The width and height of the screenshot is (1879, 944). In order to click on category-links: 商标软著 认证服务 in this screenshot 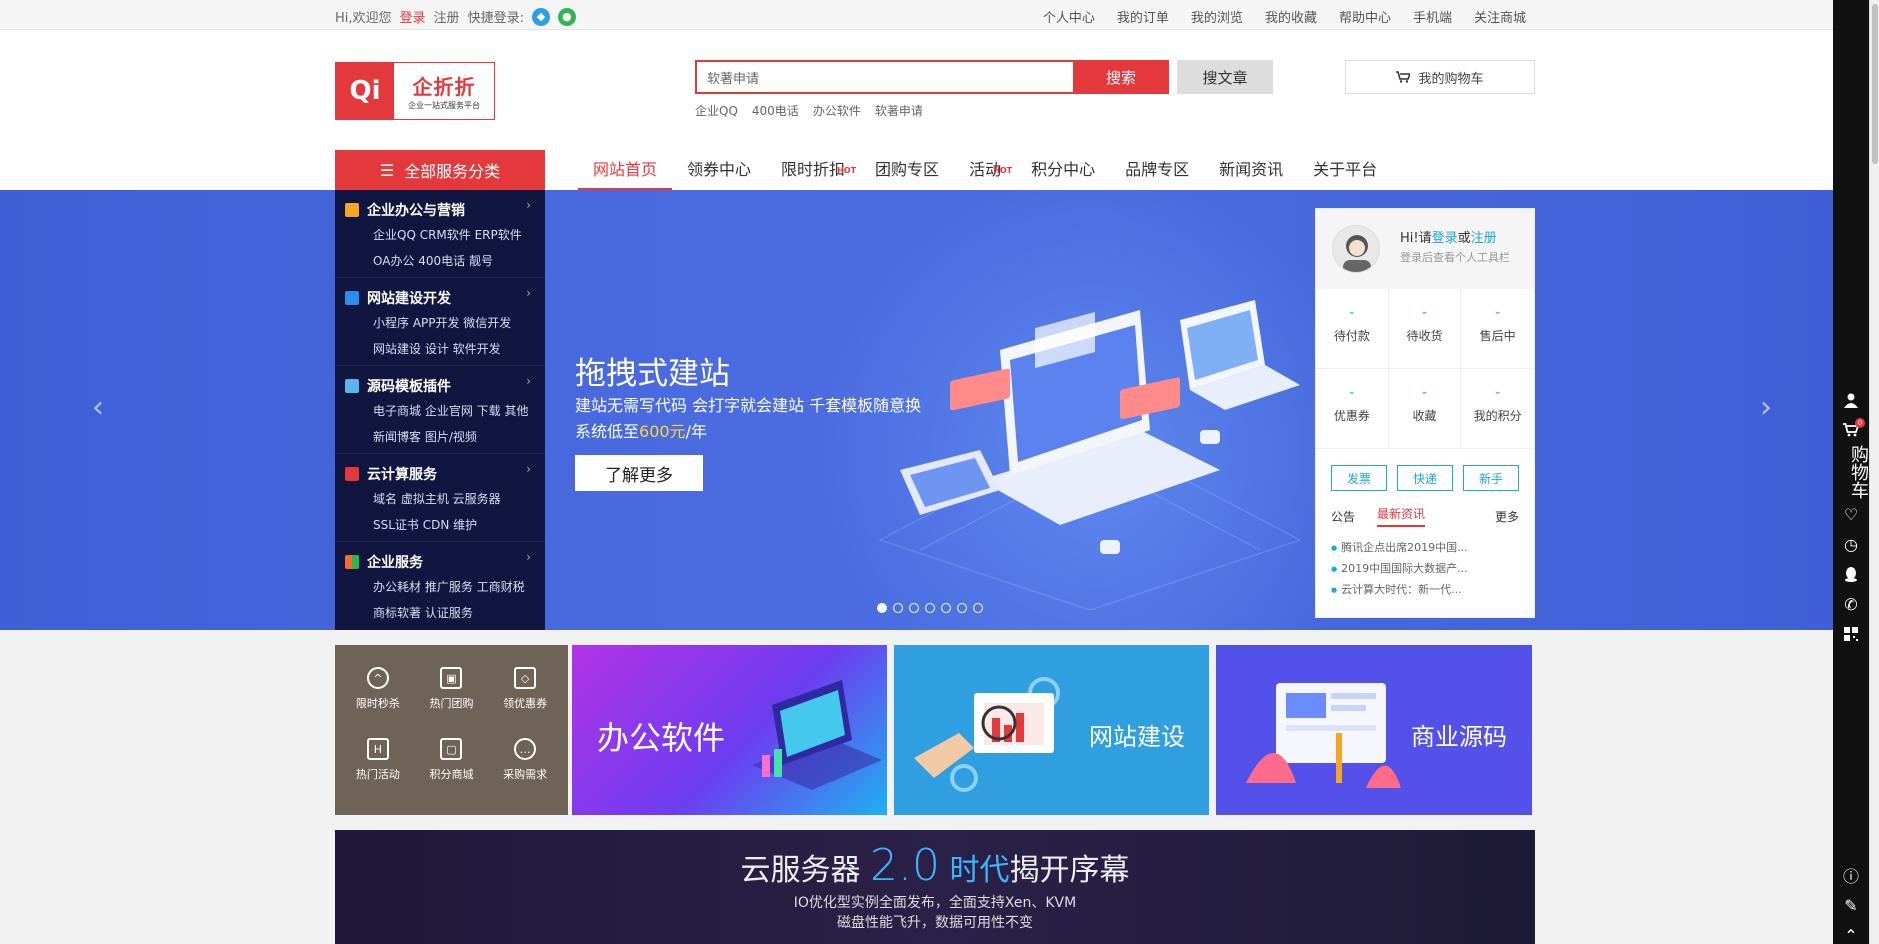, I will do `click(440, 613)`.